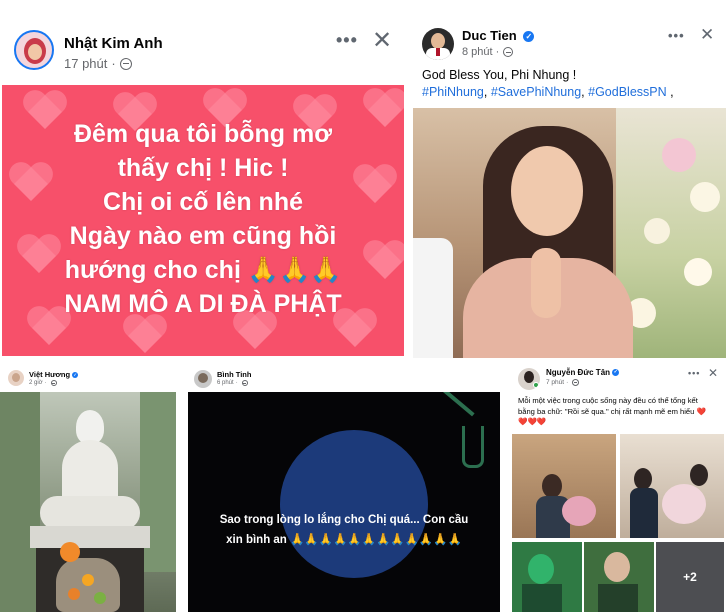  I want to click on hashtags: #PhiNhung, #SavePhiNhung, #GodBlessPN ,, so click(548, 92).